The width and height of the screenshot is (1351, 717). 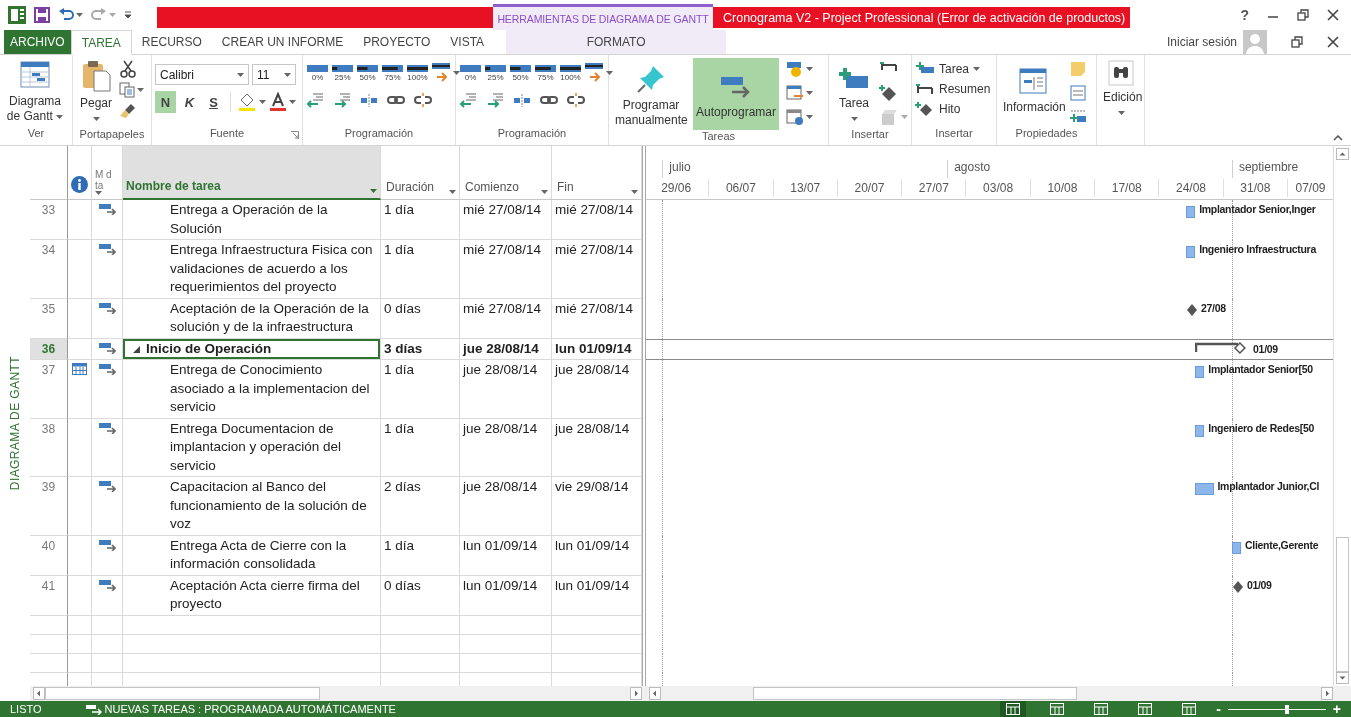 I want to click on gantt-chart-icon, so click(x=35, y=75).